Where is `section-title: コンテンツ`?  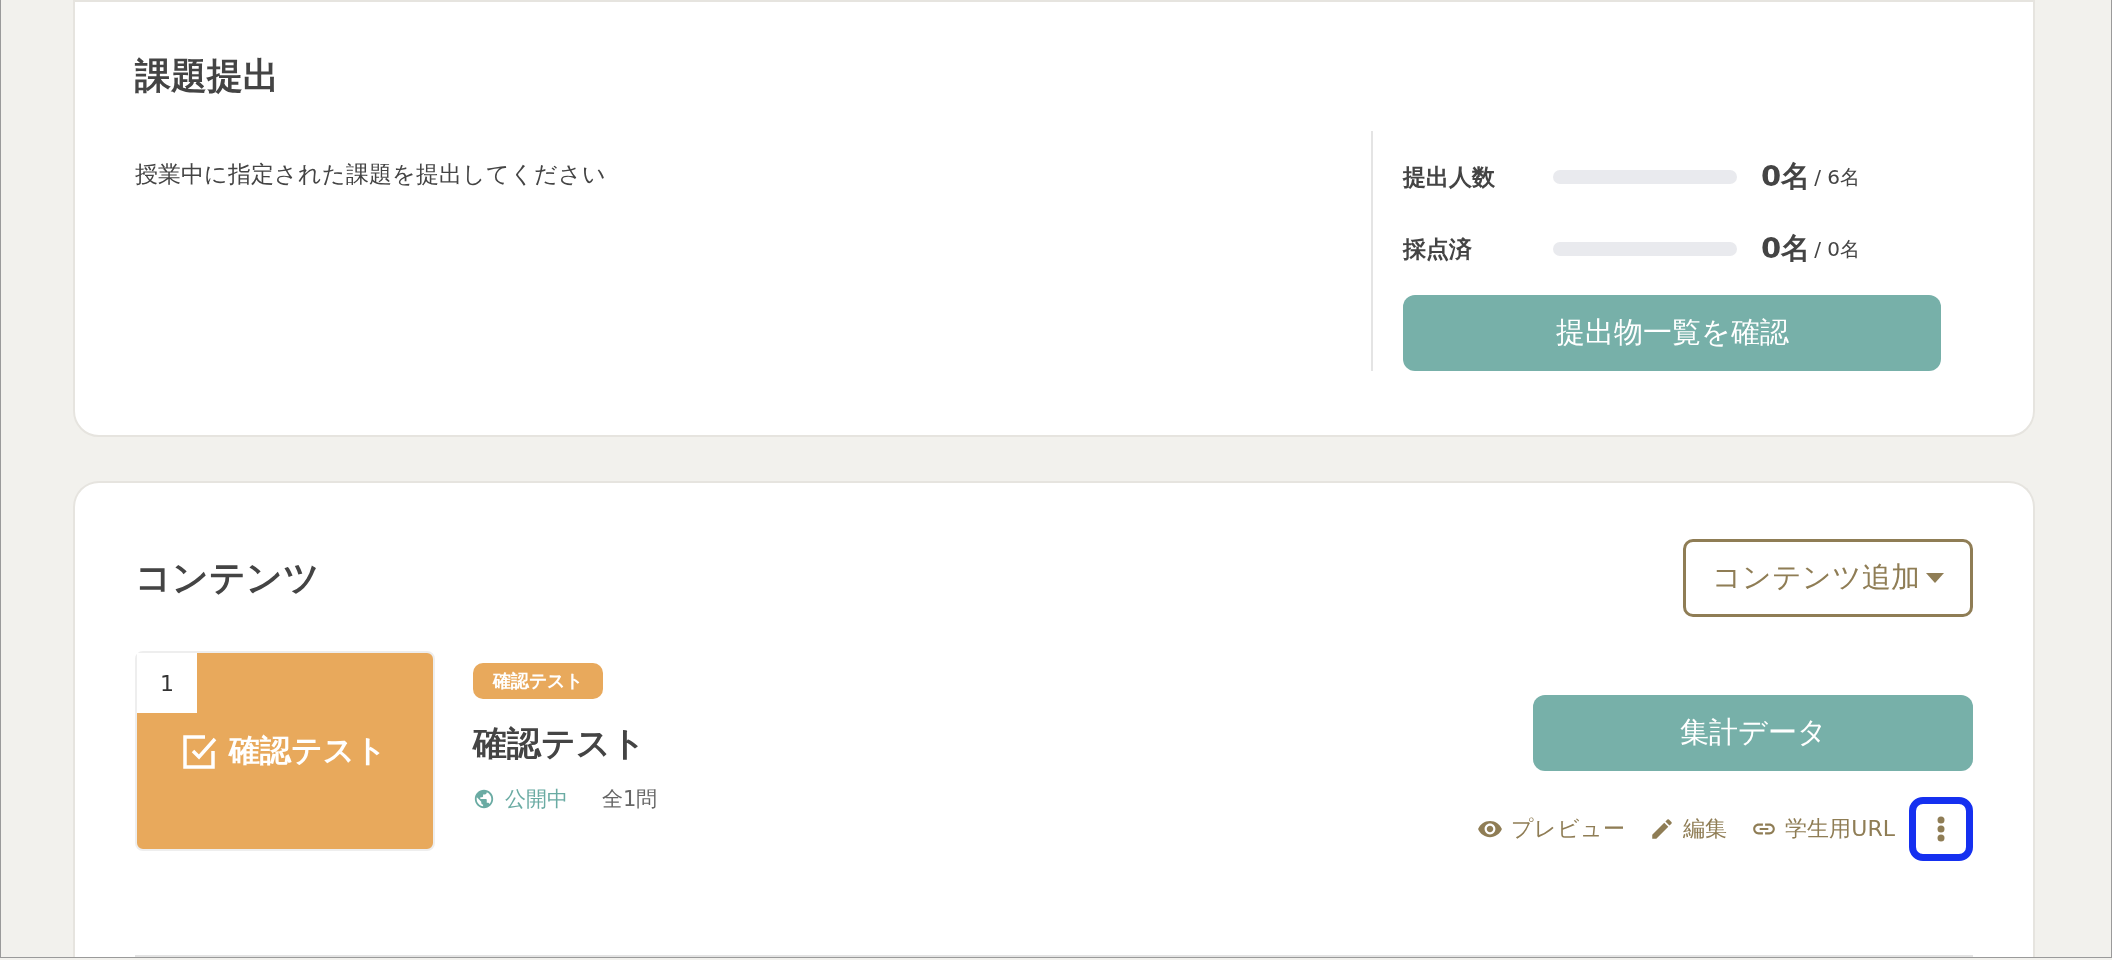
section-title: コンテンツ is located at coordinates (227, 577).